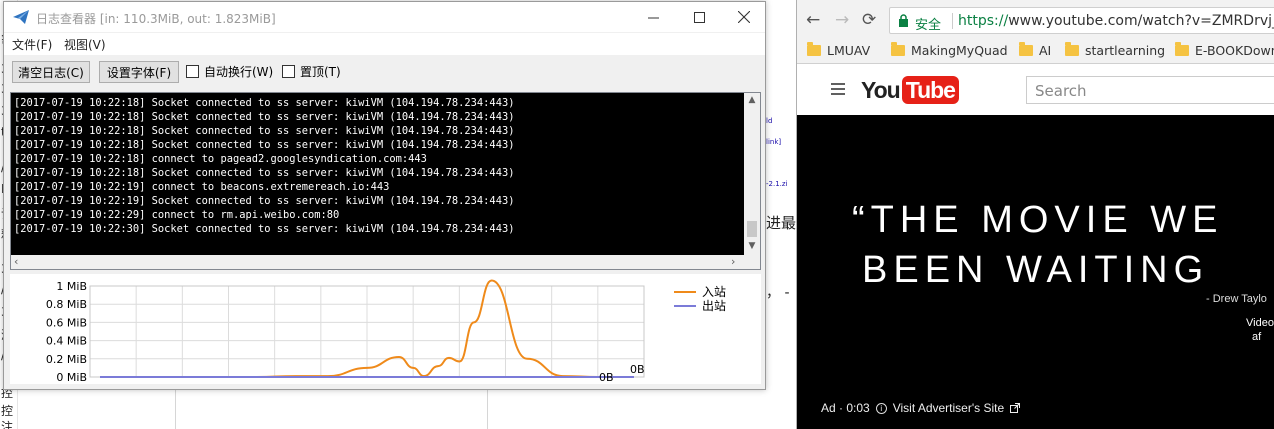 The image size is (1274, 429). I want to click on url-rest: www.youtube.com/watch?v=ZMRDrvj_E, so click(1141, 21).